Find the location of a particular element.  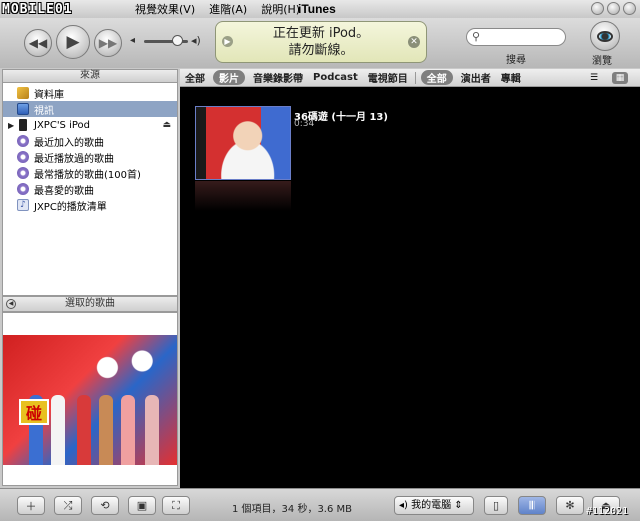

minimize-button is located at coordinates (597, 8).